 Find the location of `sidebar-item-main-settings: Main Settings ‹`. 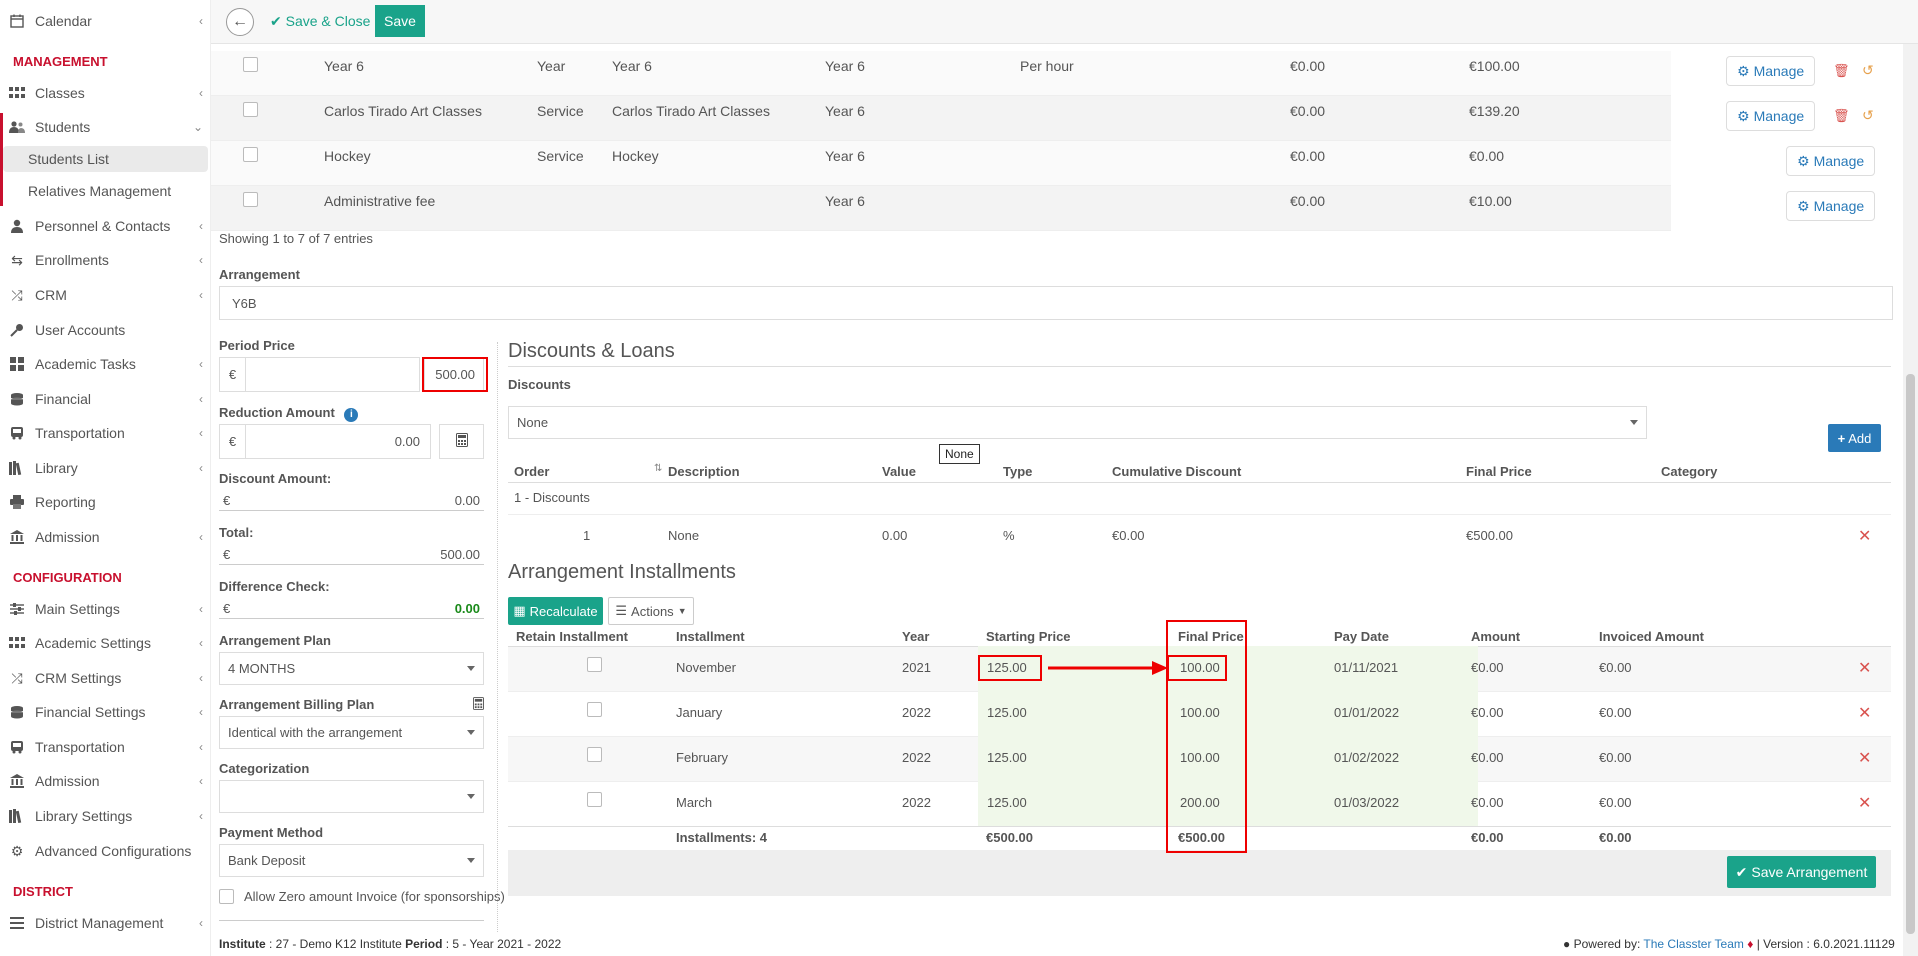

sidebar-item-main-settings: Main Settings ‹ is located at coordinates (105, 609).